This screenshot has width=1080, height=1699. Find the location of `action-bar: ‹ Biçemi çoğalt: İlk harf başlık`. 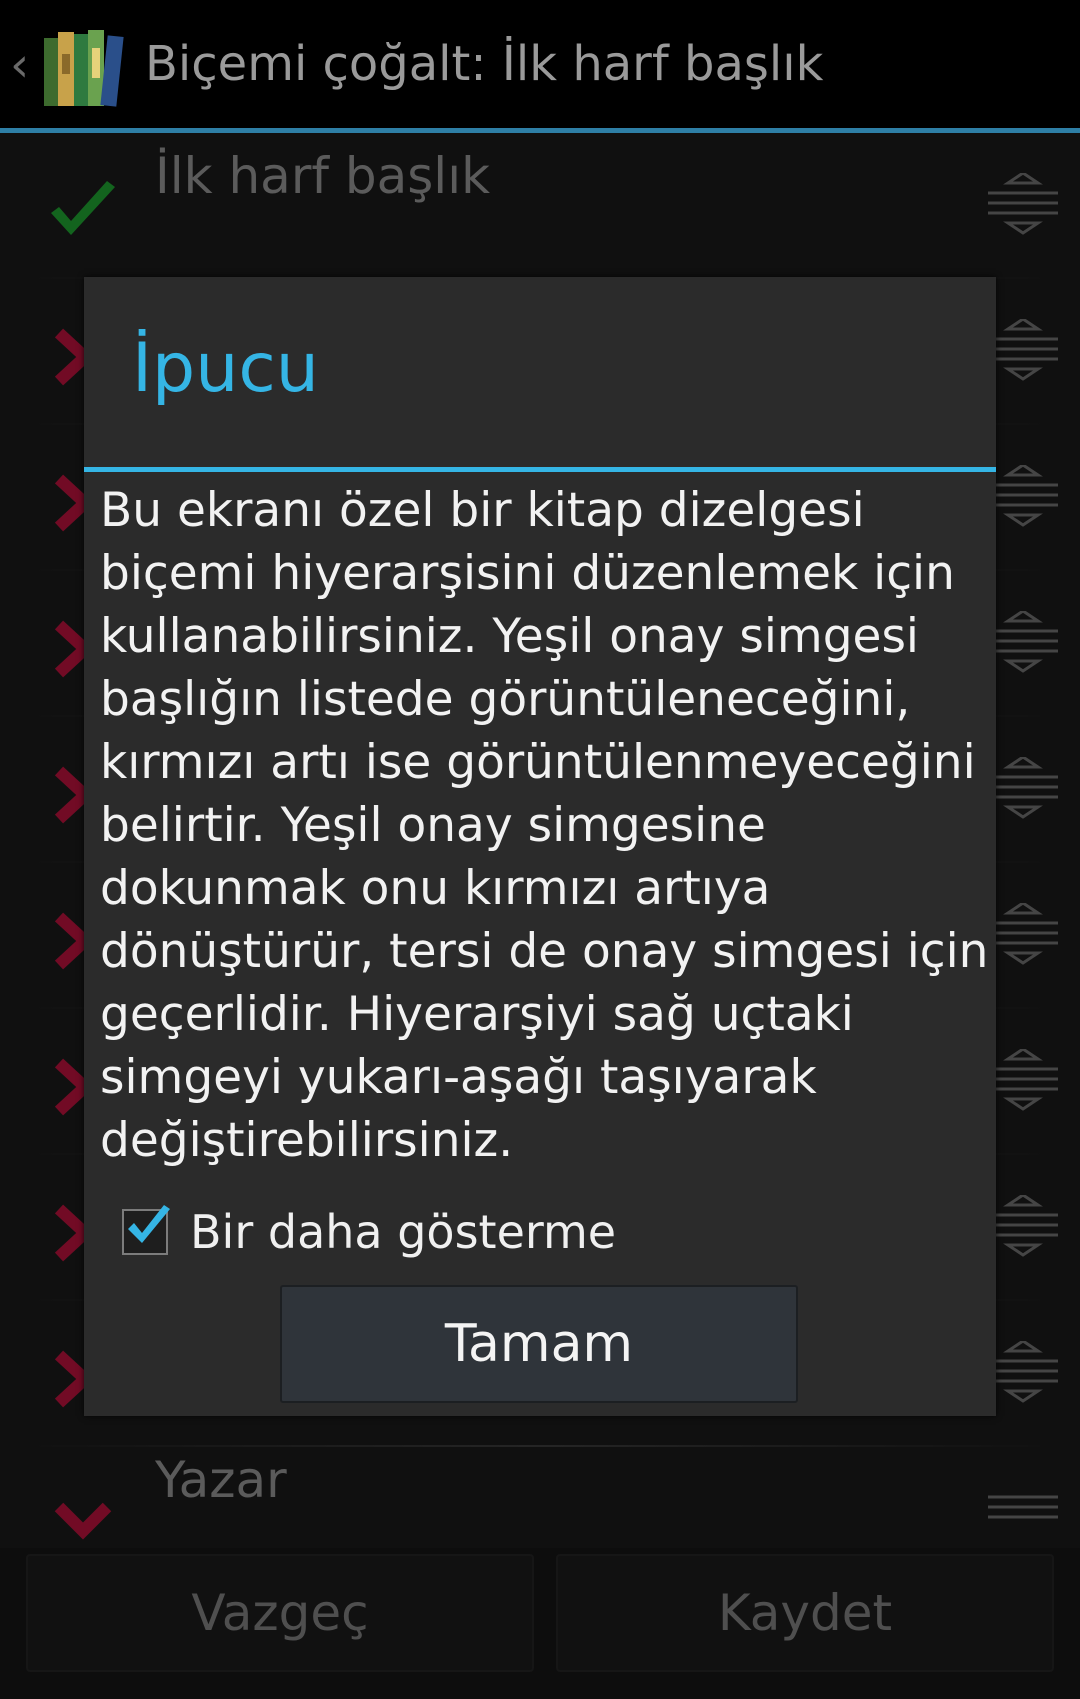

action-bar: ‹ Biçemi çoğalt: İlk harf başlık is located at coordinates (540, 66).